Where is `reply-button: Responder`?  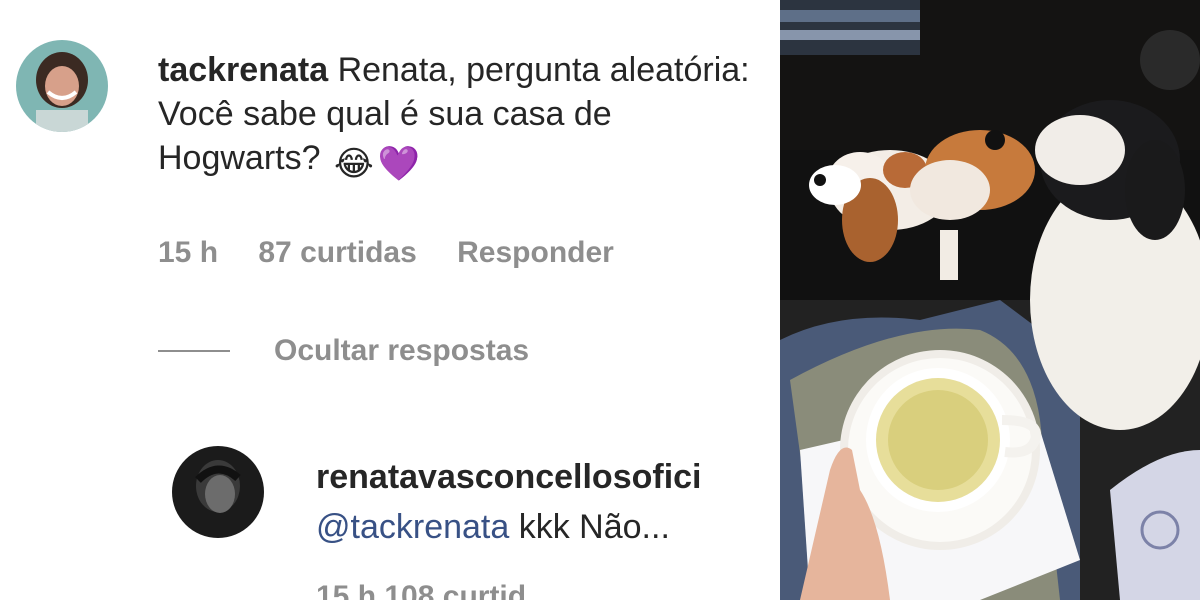 reply-button: Responder is located at coordinates (535, 252).